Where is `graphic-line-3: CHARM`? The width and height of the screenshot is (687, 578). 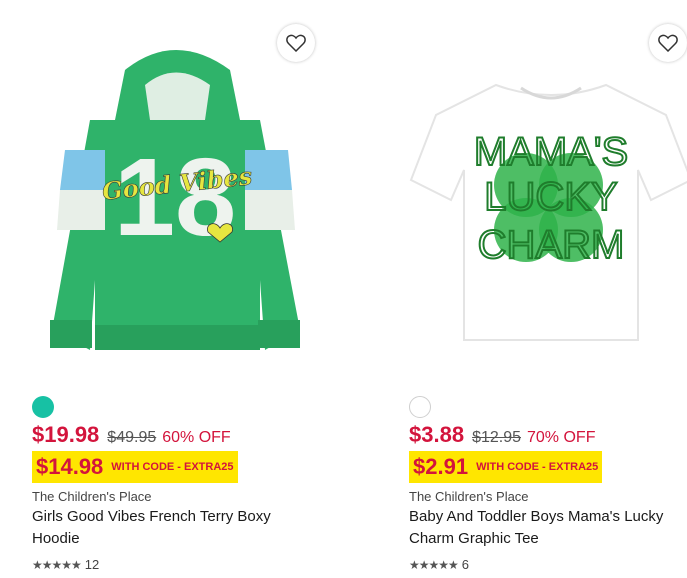
graphic-line-3: CHARM is located at coordinates (551, 245).